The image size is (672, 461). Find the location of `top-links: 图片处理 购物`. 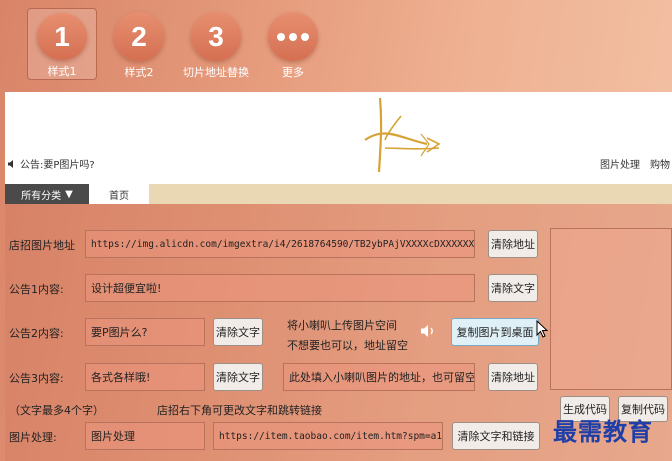

top-links: 图片处理 购物 is located at coordinates (635, 163).